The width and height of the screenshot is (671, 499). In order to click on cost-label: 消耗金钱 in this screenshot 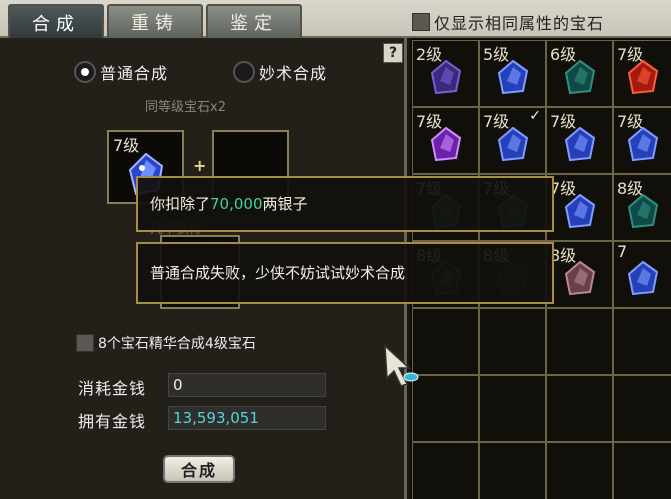, I will do `click(112, 388)`.